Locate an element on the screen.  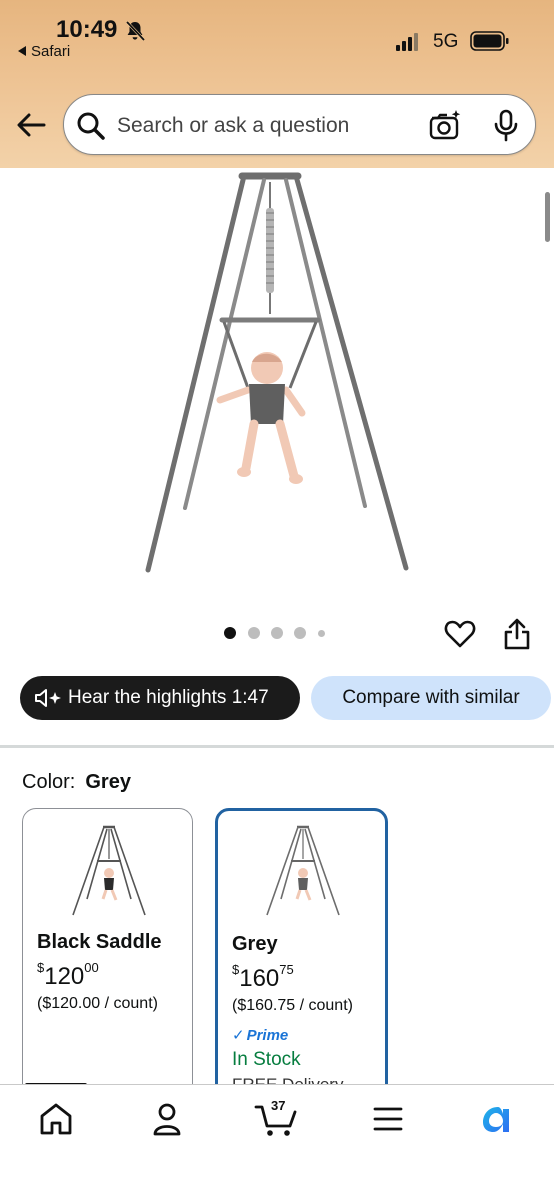
page-scrollbar is located at coordinates (547, 217).